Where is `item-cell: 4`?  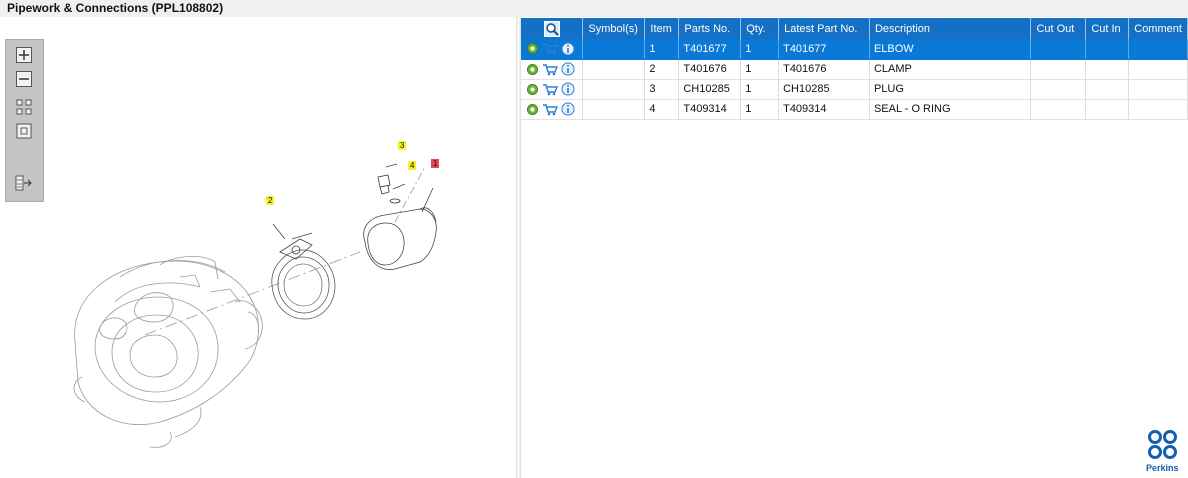
item-cell: 4 is located at coordinates (662, 109).